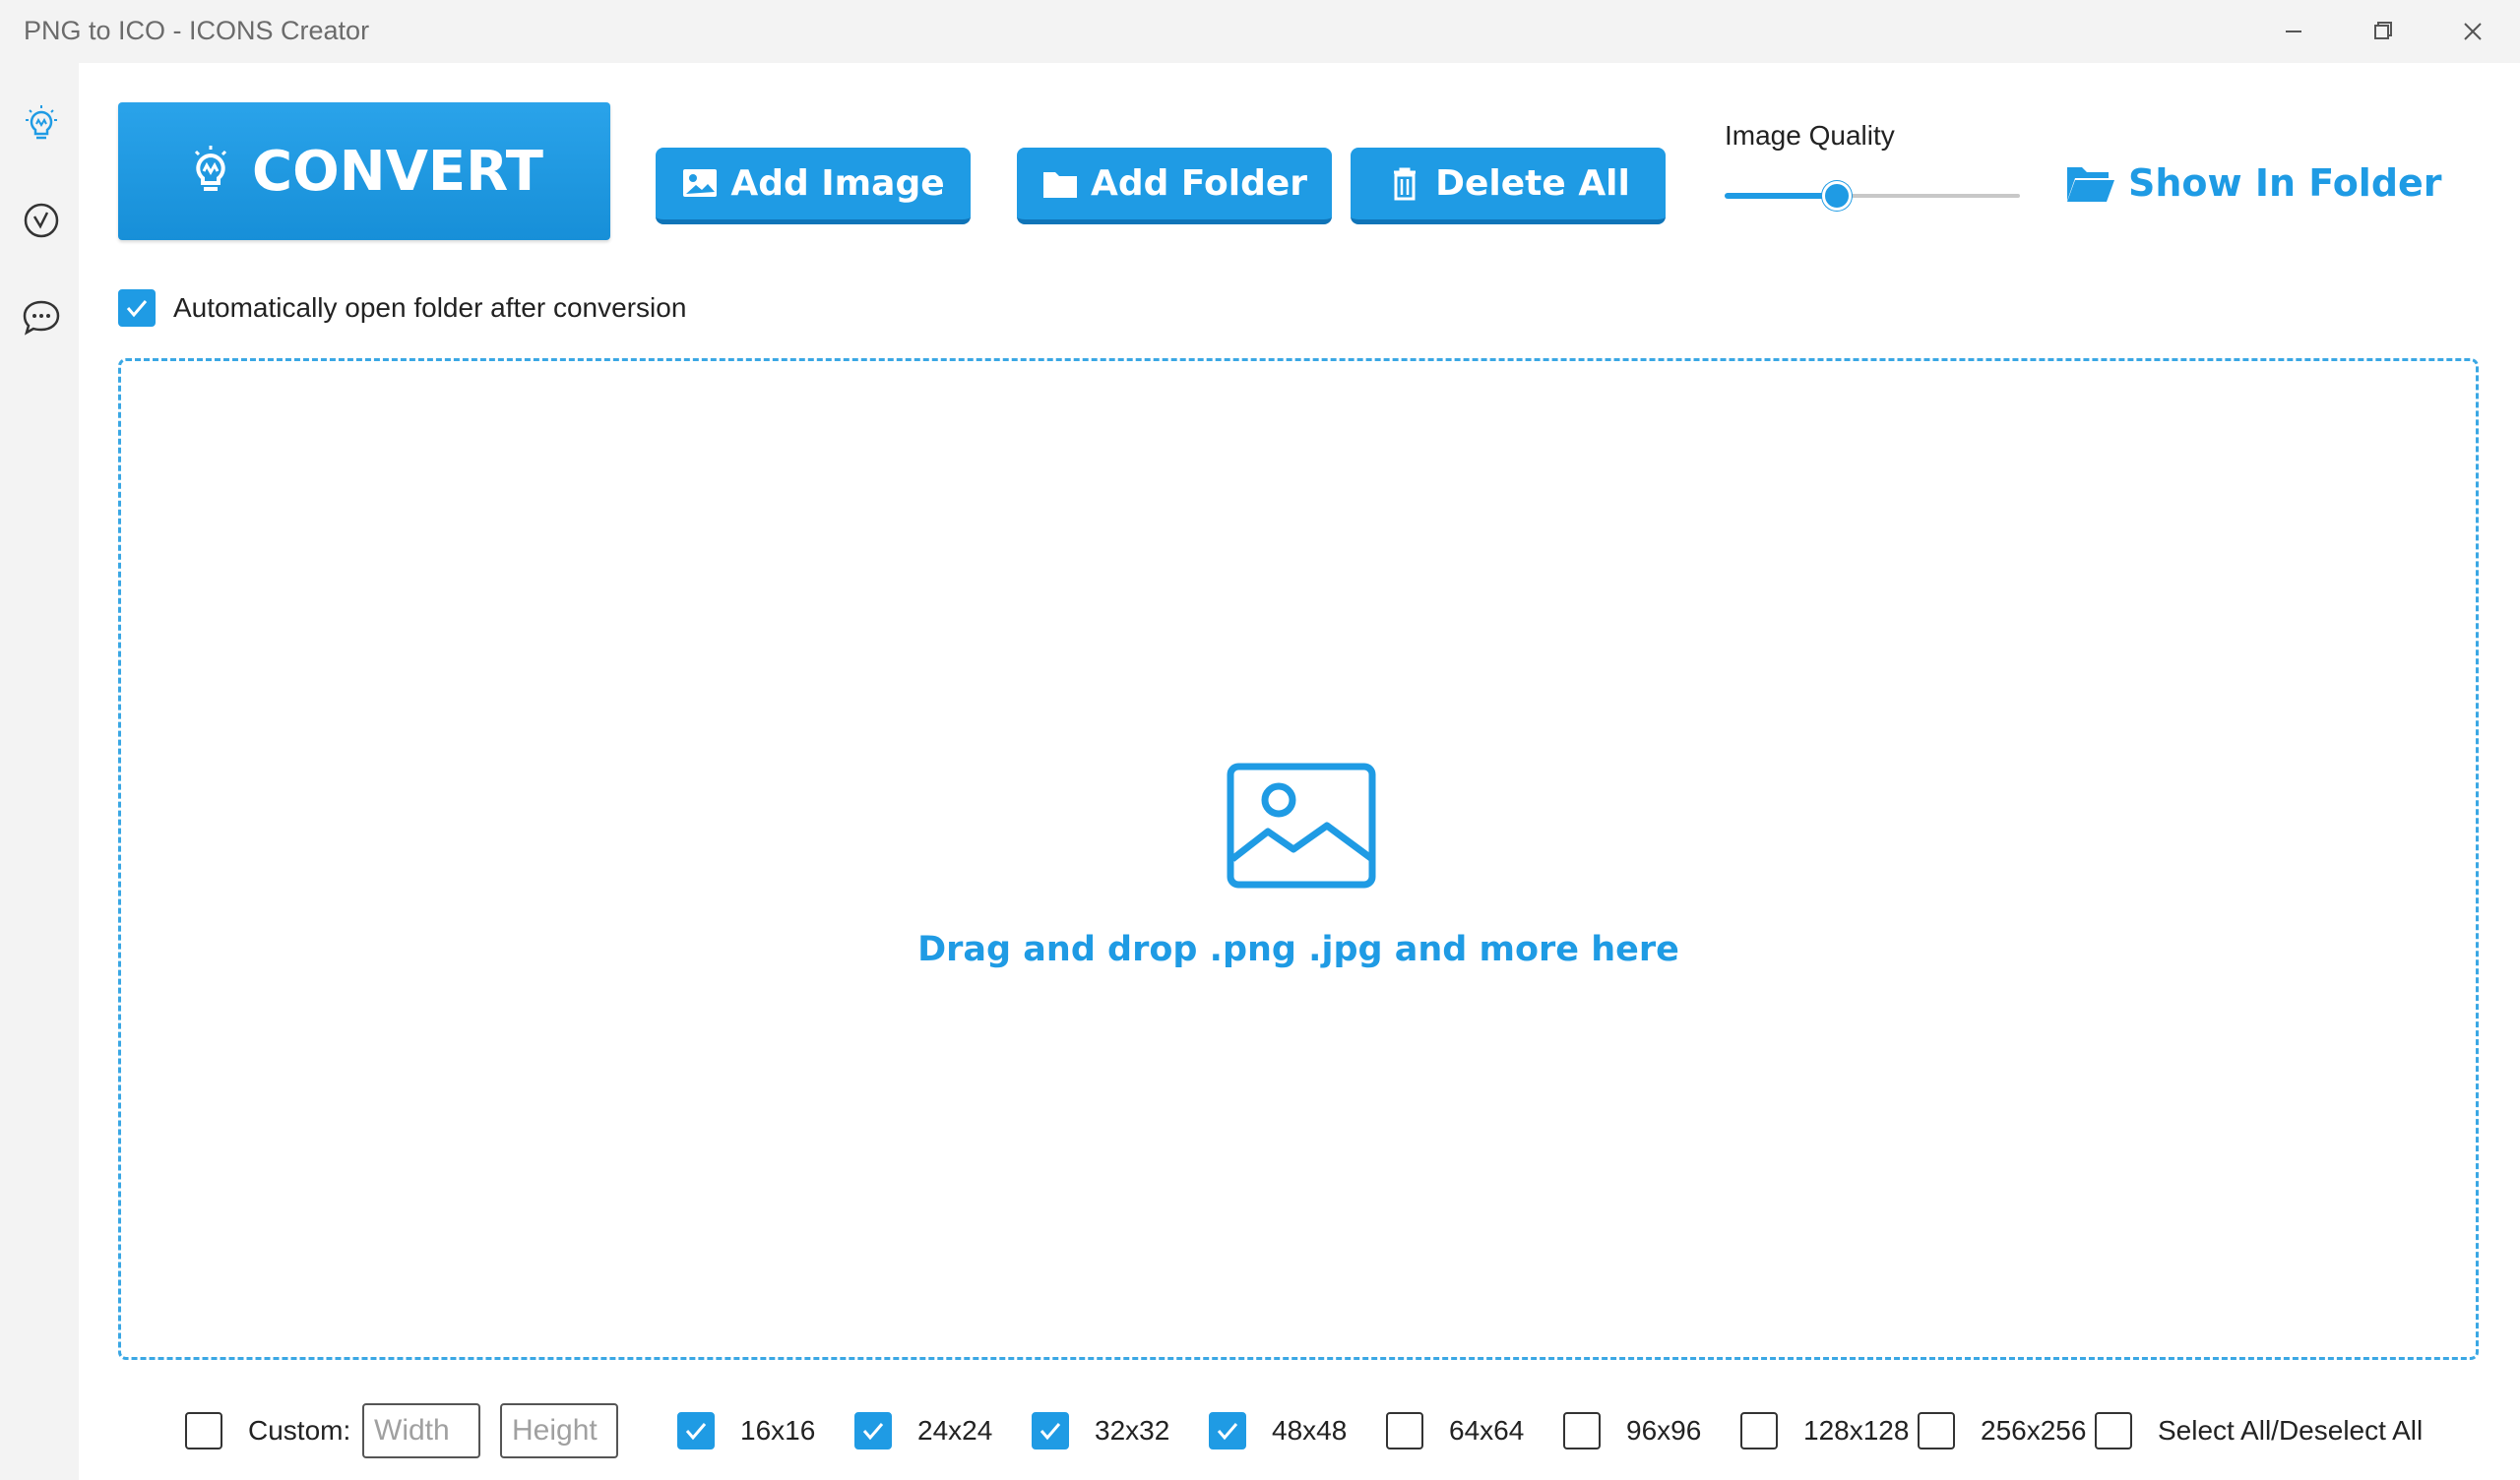 Image resolution: width=2520 pixels, height=1480 pixels. What do you see at coordinates (421, 1430) in the screenshot?
I see `width-field` at bounding box center [421, 1430].